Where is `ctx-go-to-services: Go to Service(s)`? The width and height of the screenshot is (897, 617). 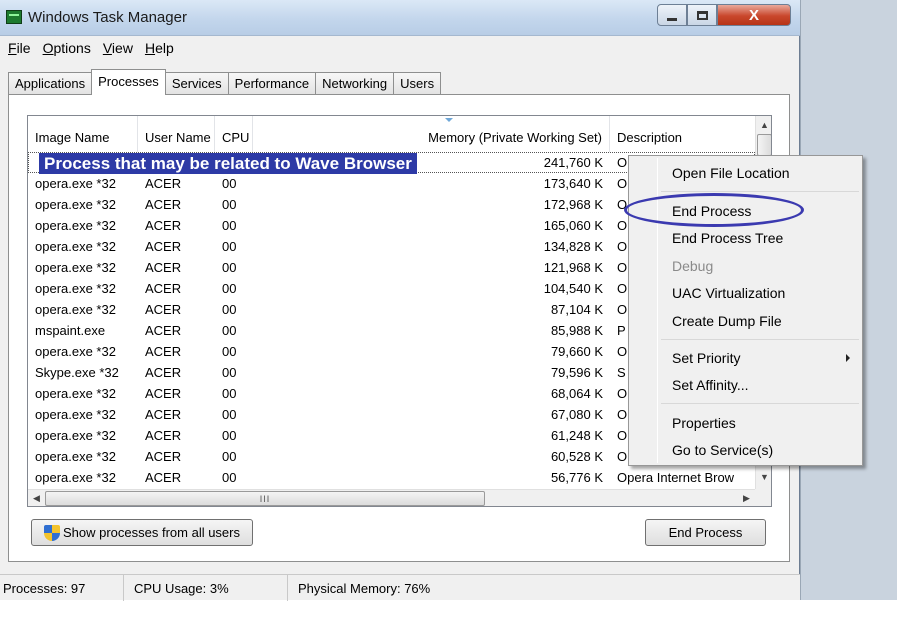 ctx-go-to-services: Go to Service(s) is located at coordinates (746, 450).